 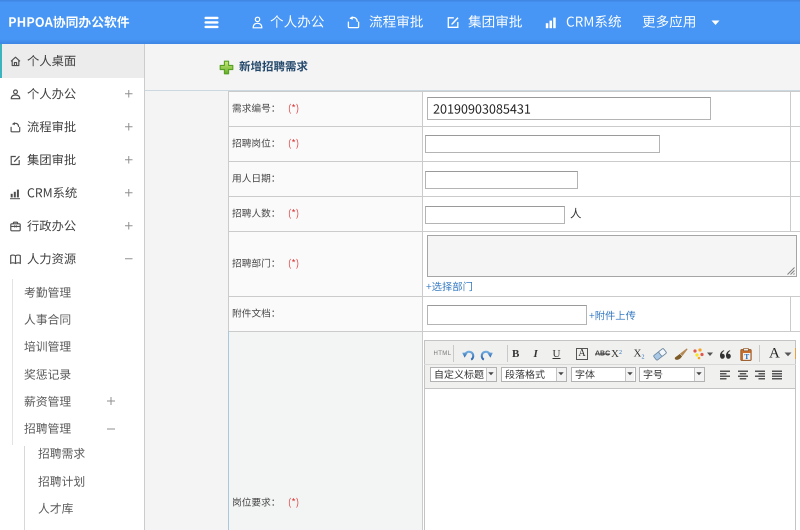 I want to click on svg-text: T, so click(x=746, y=355).